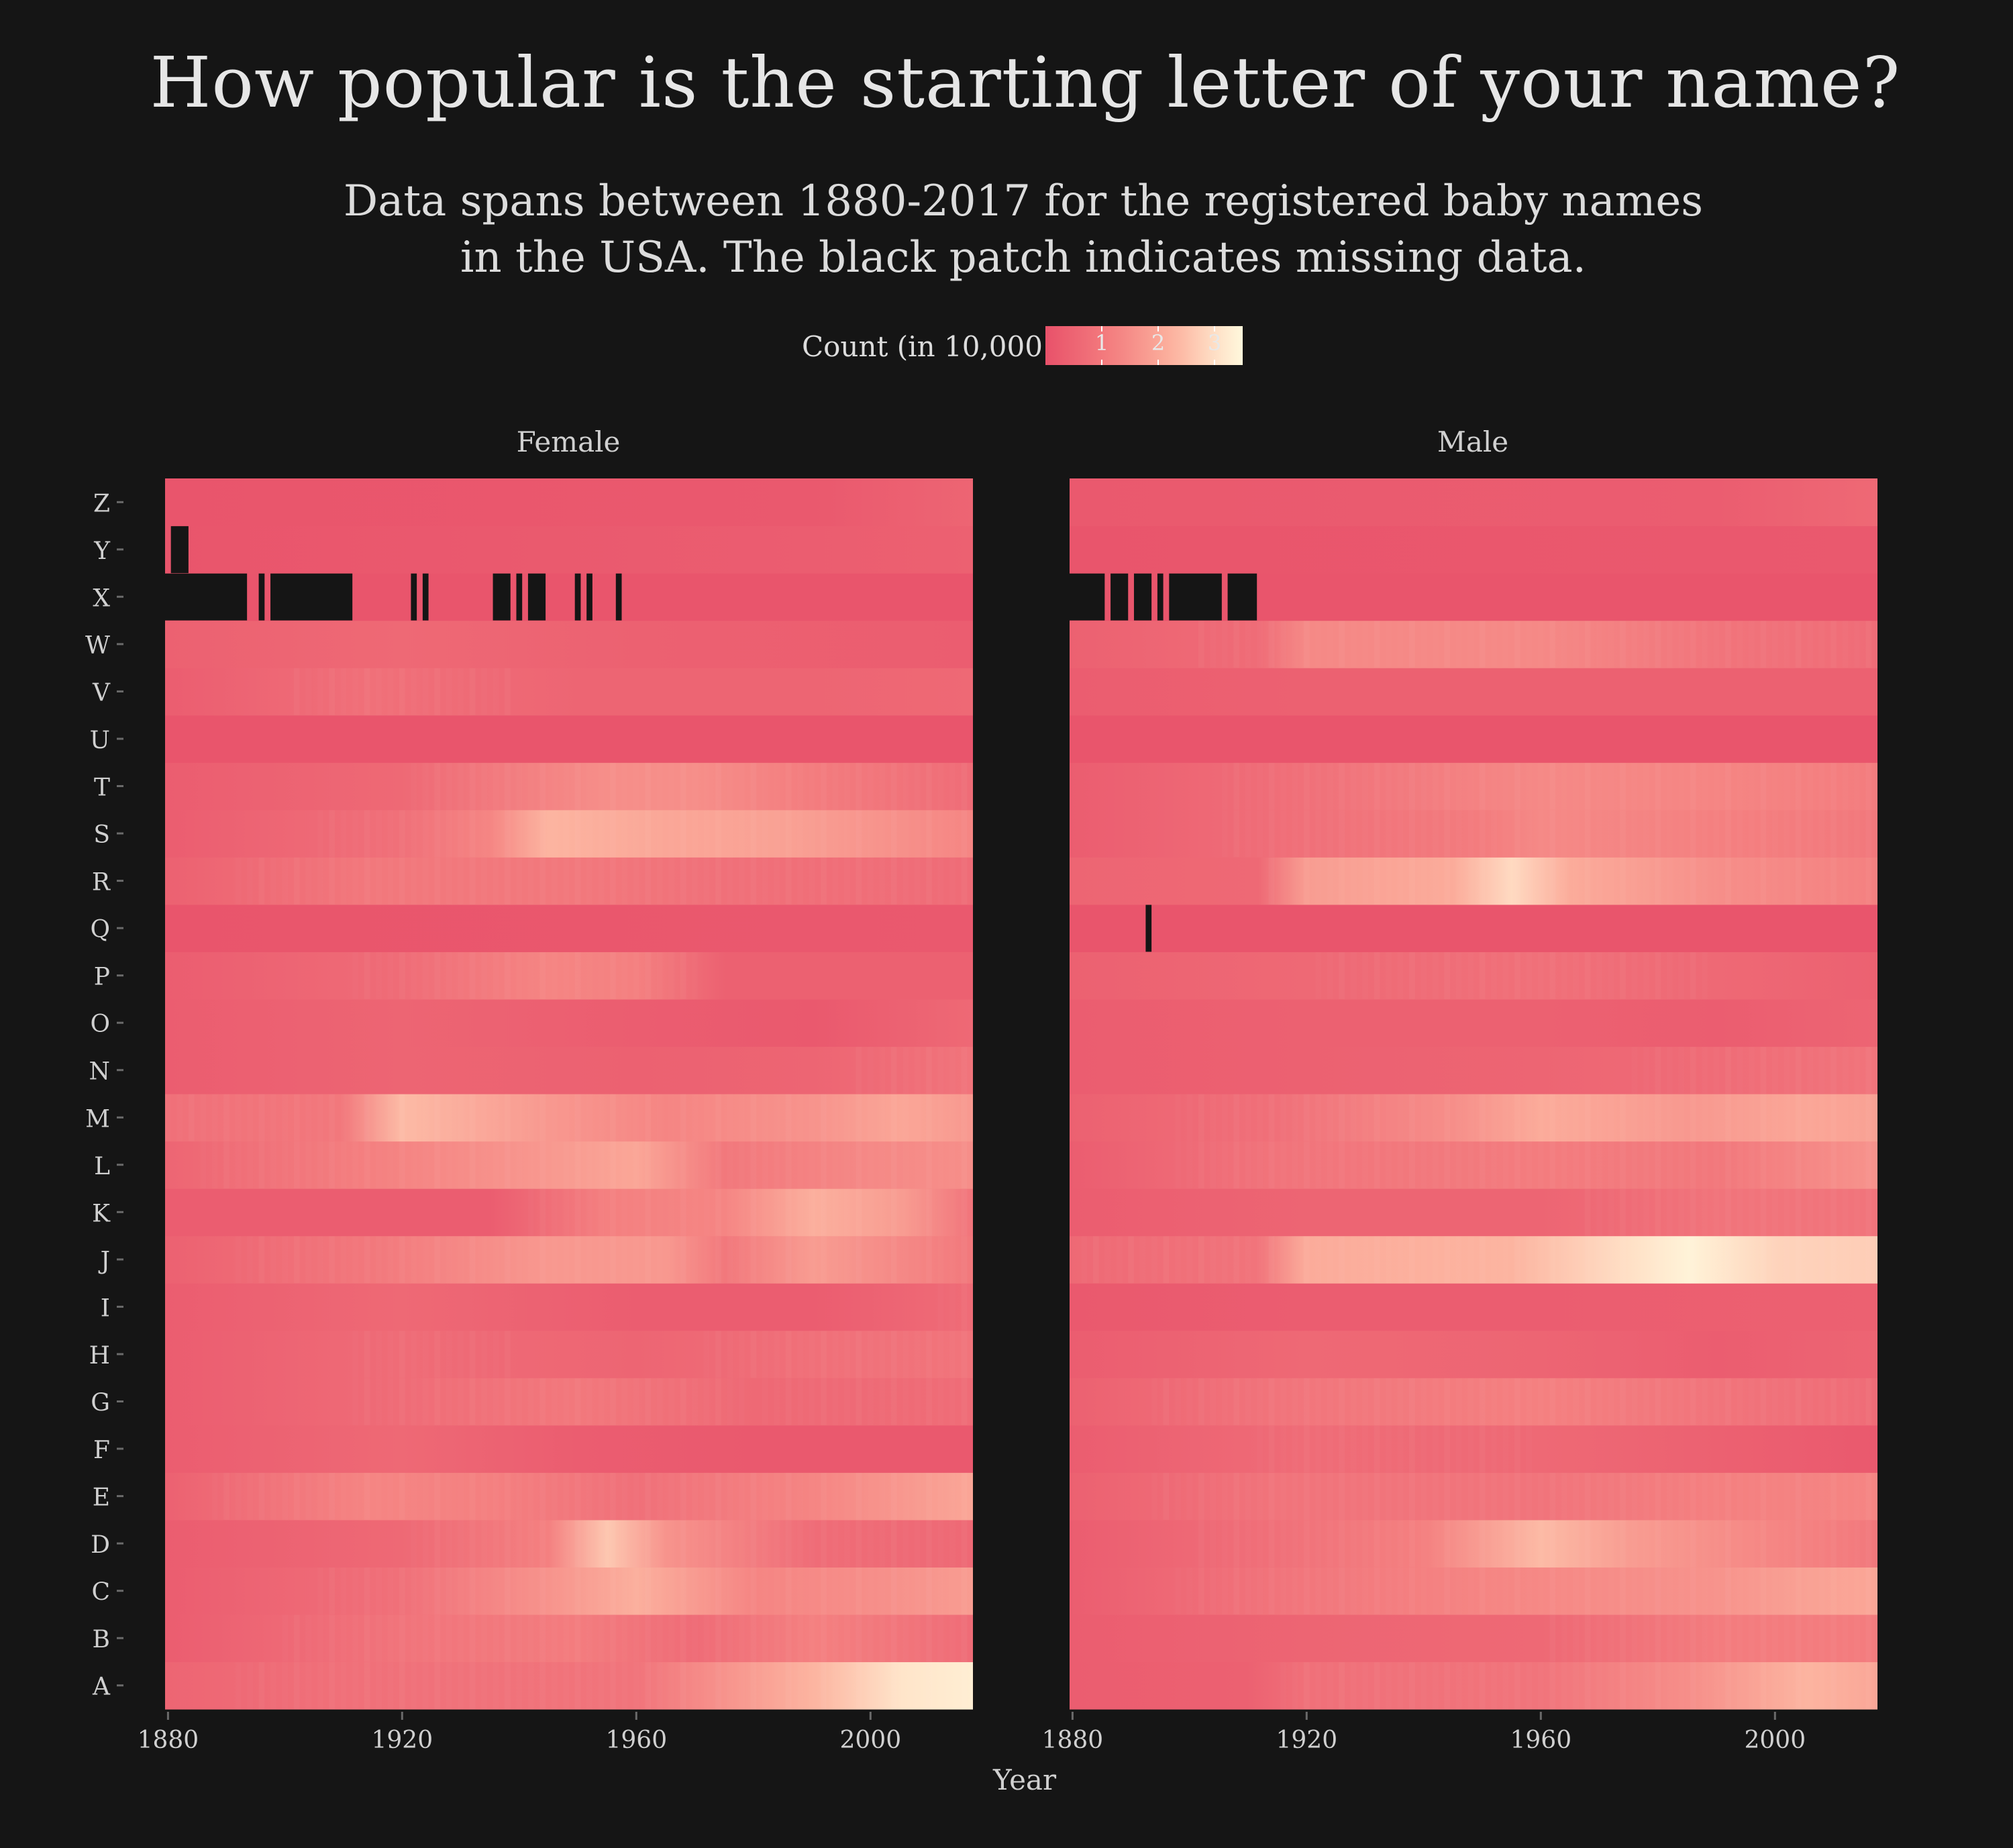 The image size is (2013, 1848). What do you see at coordinates (100, 740) in the screenshot?
I see `y-tick-label-U: U` at bounding box center [100, 740].